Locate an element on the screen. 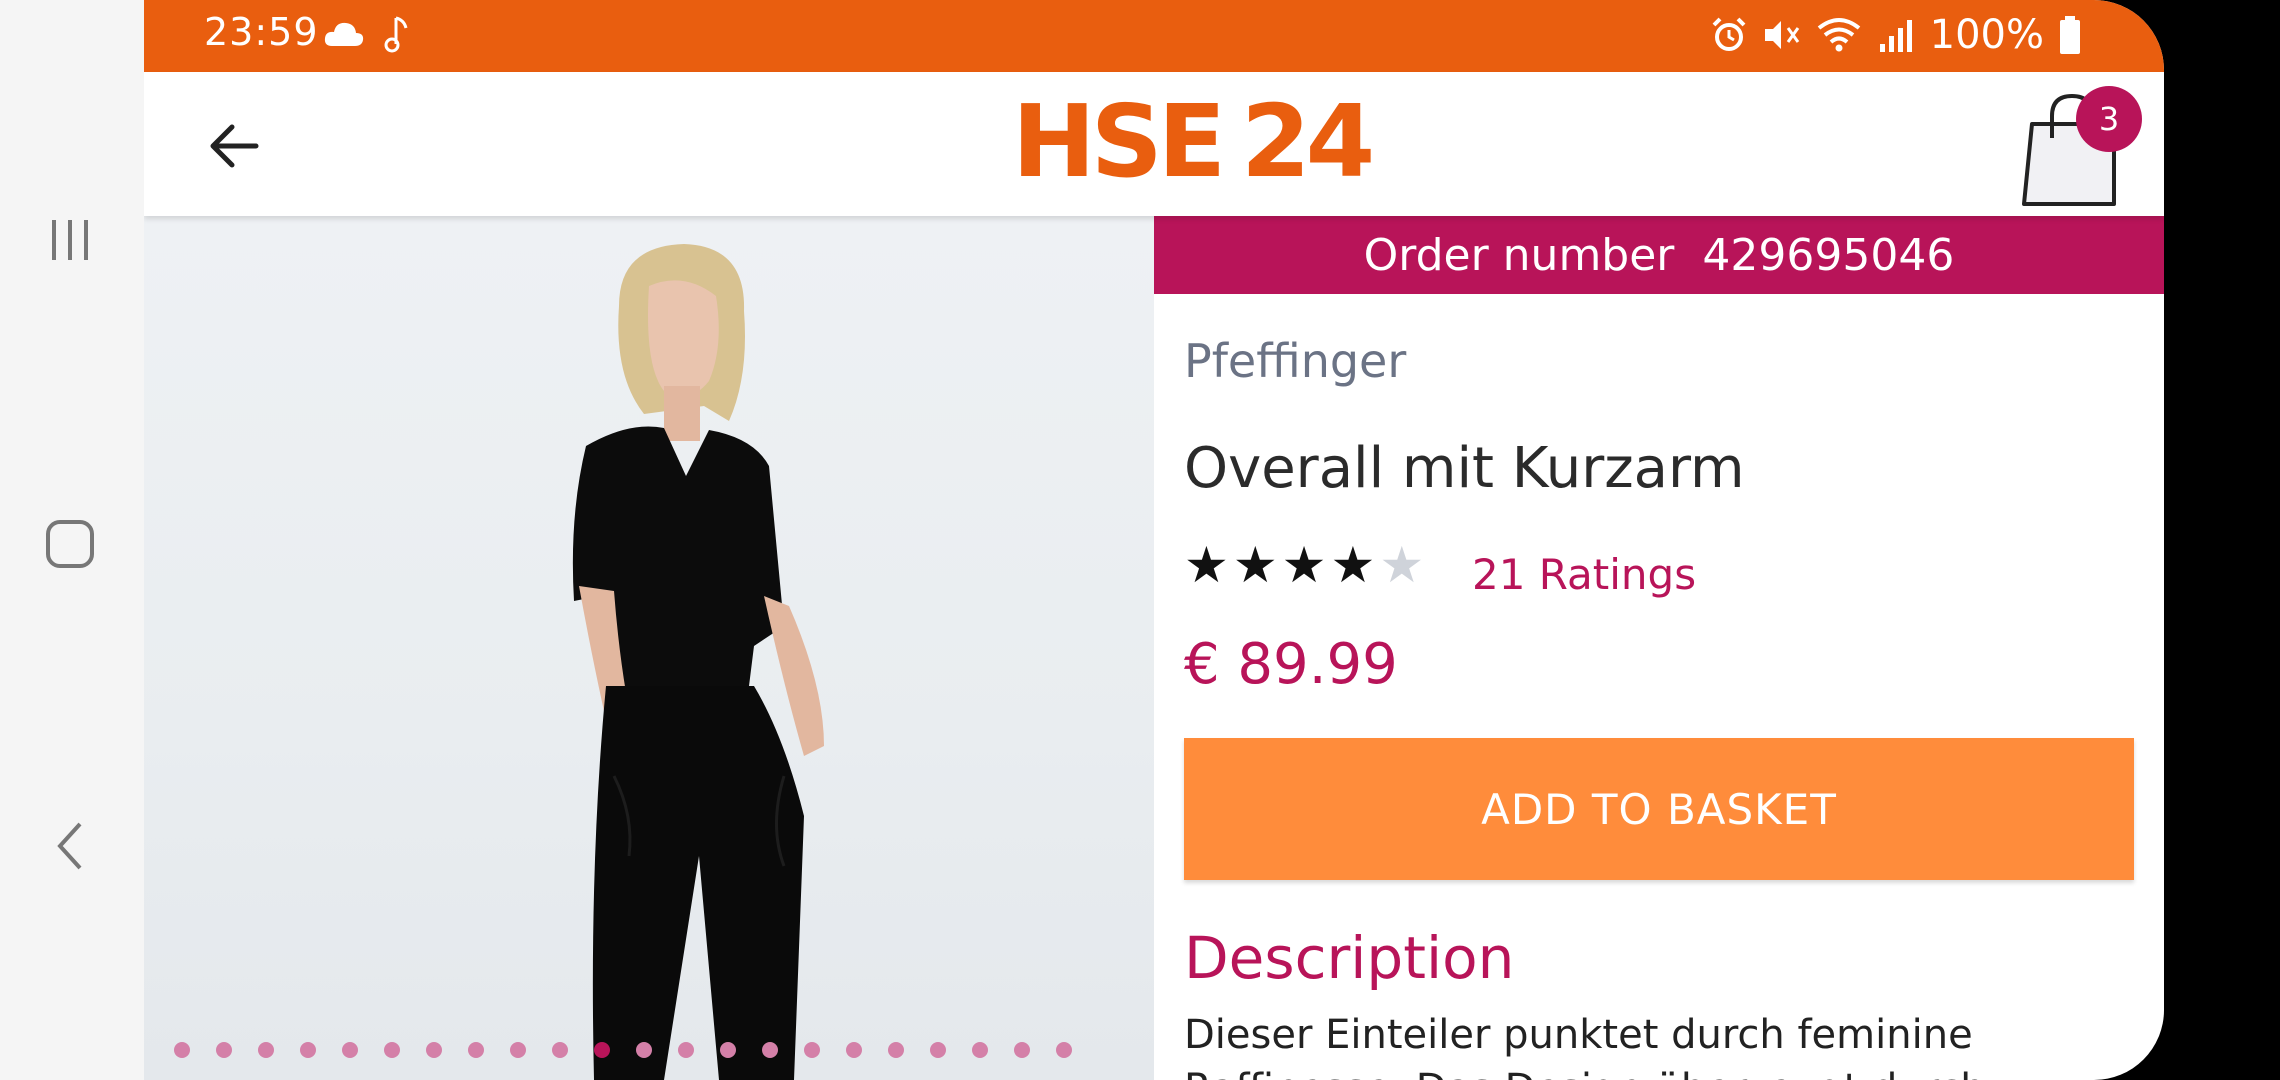 The width and height of the screenshot is (2280, 1080). home-button is located at coordinates (70, 544).